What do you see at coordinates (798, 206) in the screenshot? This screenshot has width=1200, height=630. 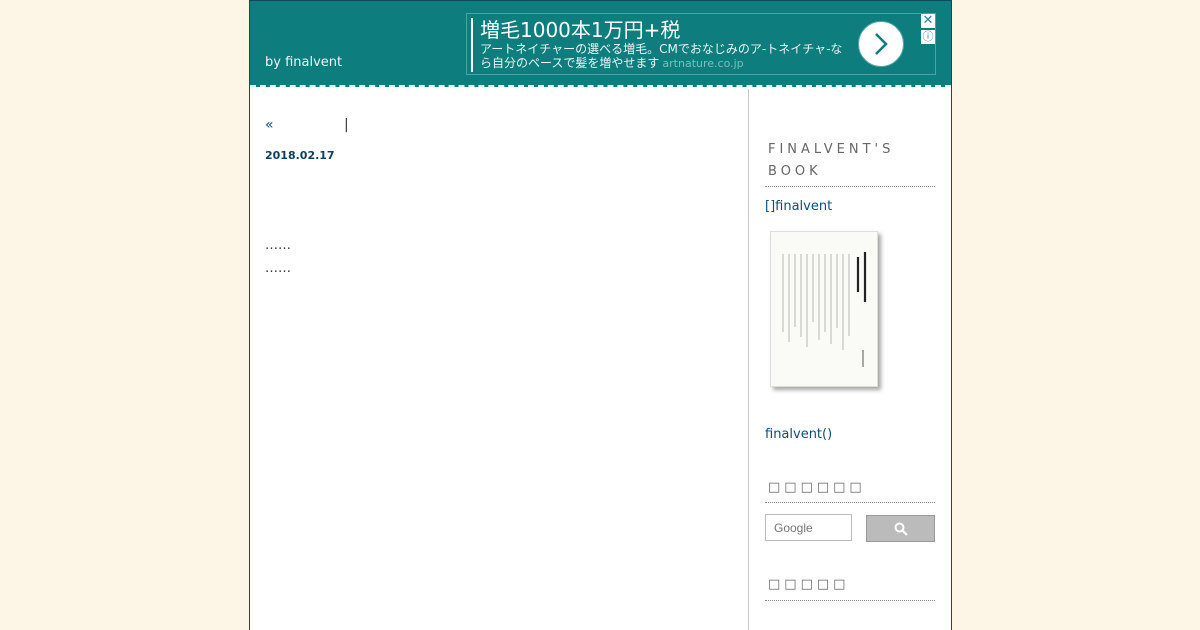 I see `book-link: []finalvent` at bounding box center [798, 206].